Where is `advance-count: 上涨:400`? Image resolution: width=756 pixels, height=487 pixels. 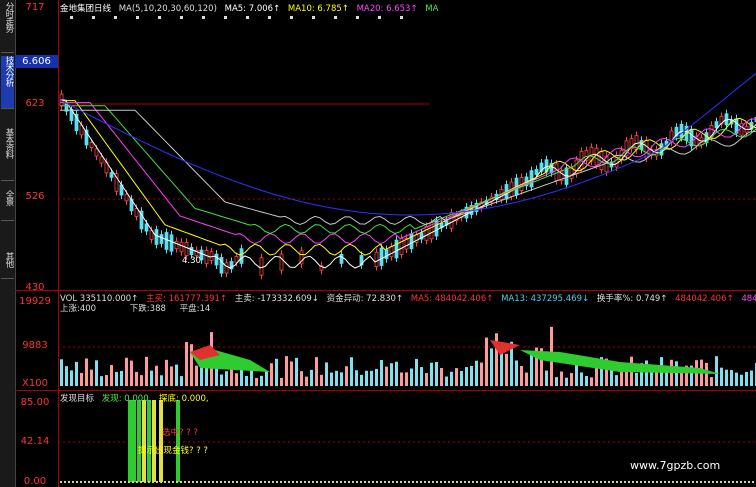 advance-count: 上涨:400 is located at coordinates (78, 309).